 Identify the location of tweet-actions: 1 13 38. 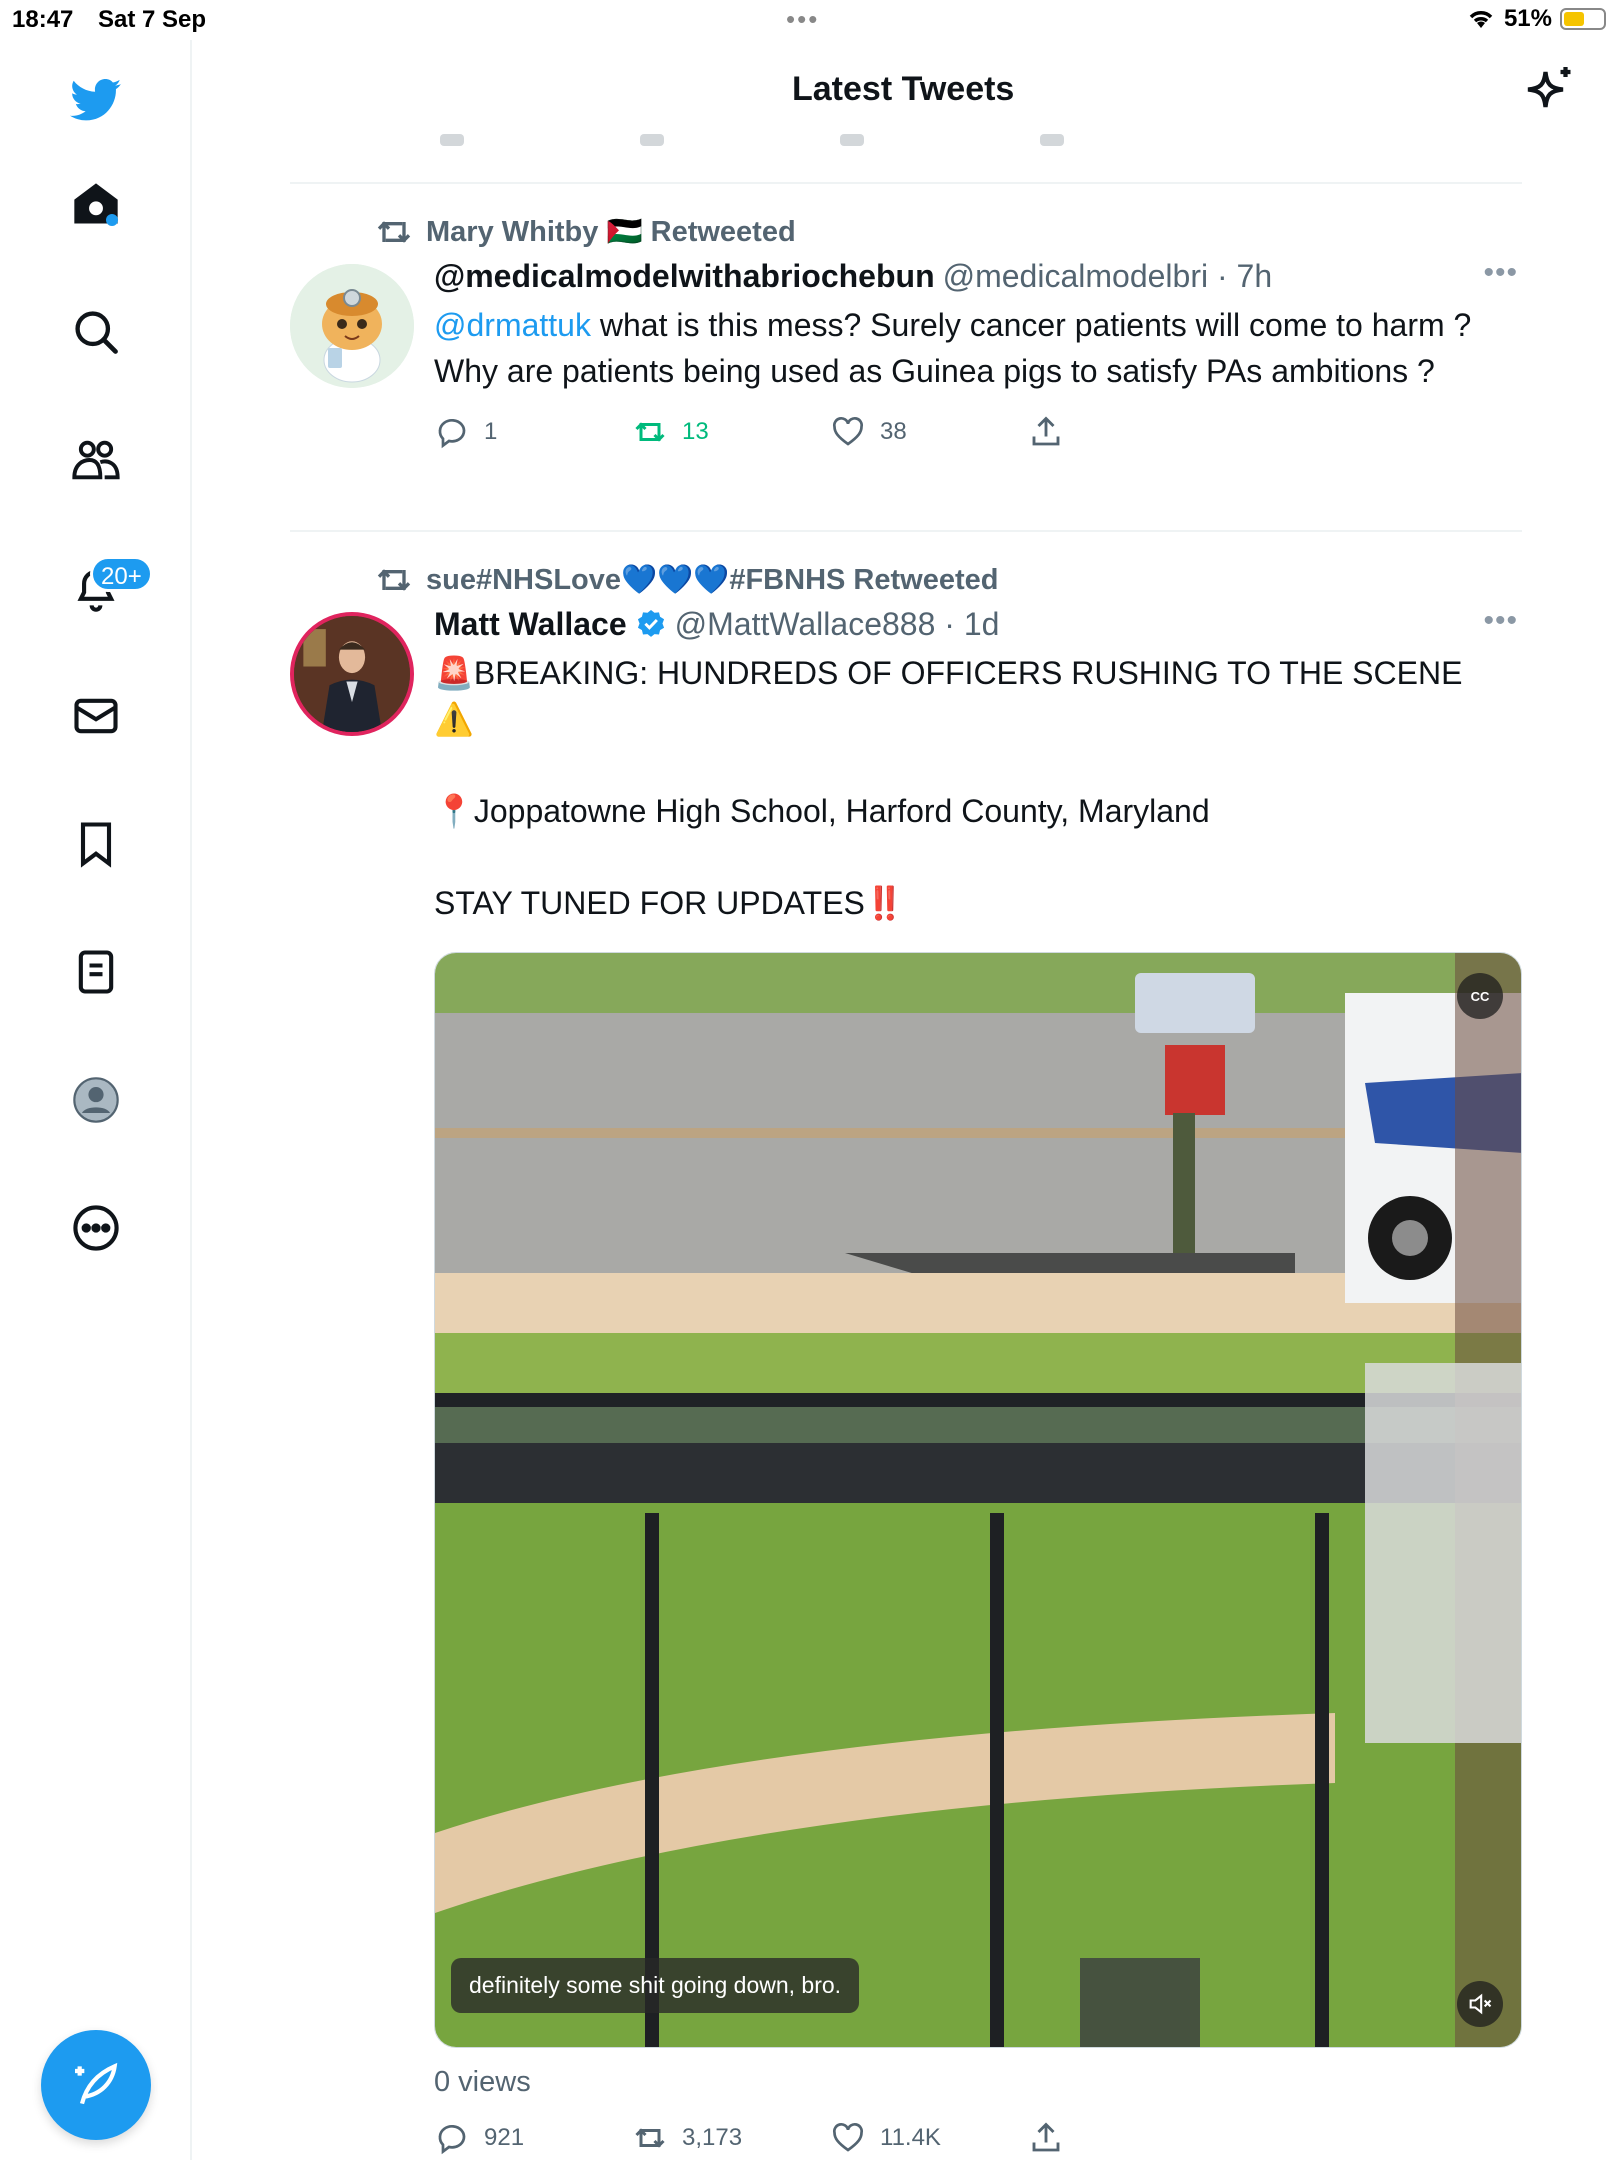
(978, 436).